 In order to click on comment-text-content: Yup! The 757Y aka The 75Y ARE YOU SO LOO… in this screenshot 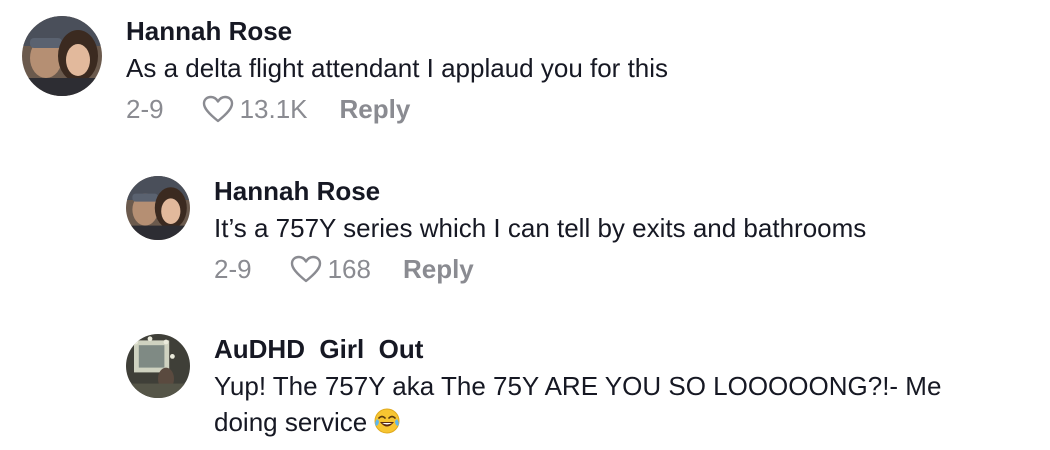, I will do `click(578, 404)`.